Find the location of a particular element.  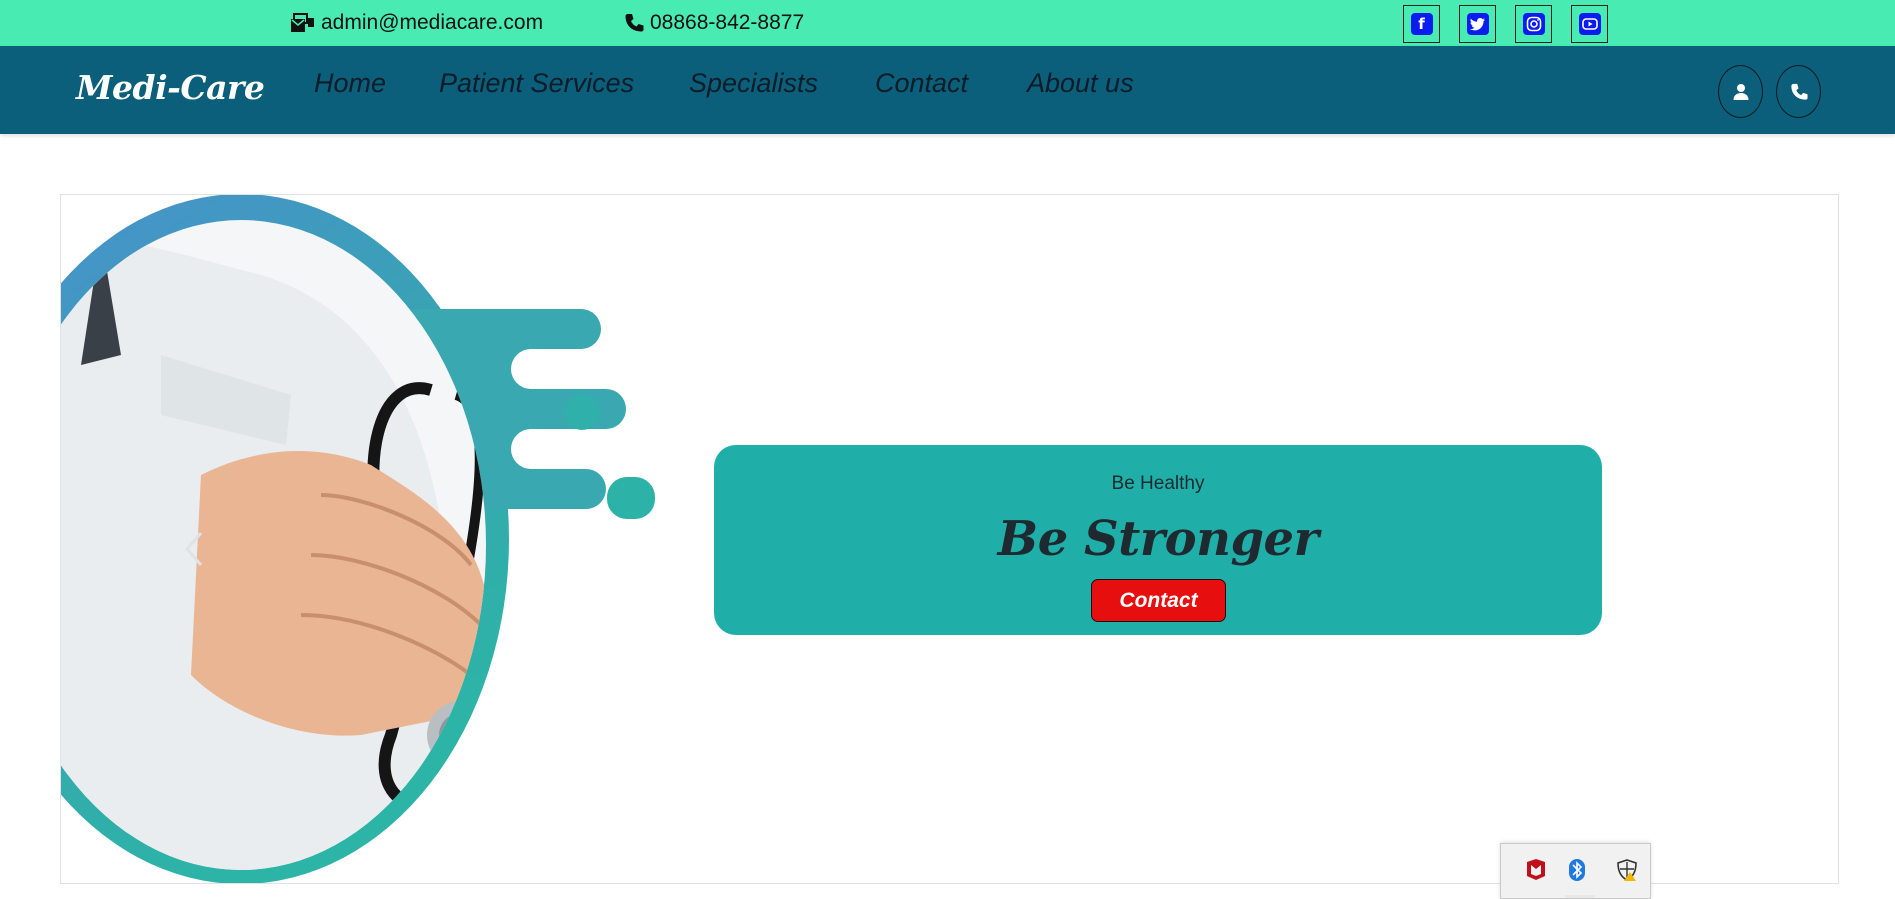

youtube-button is located at coordinates (1589, 24).